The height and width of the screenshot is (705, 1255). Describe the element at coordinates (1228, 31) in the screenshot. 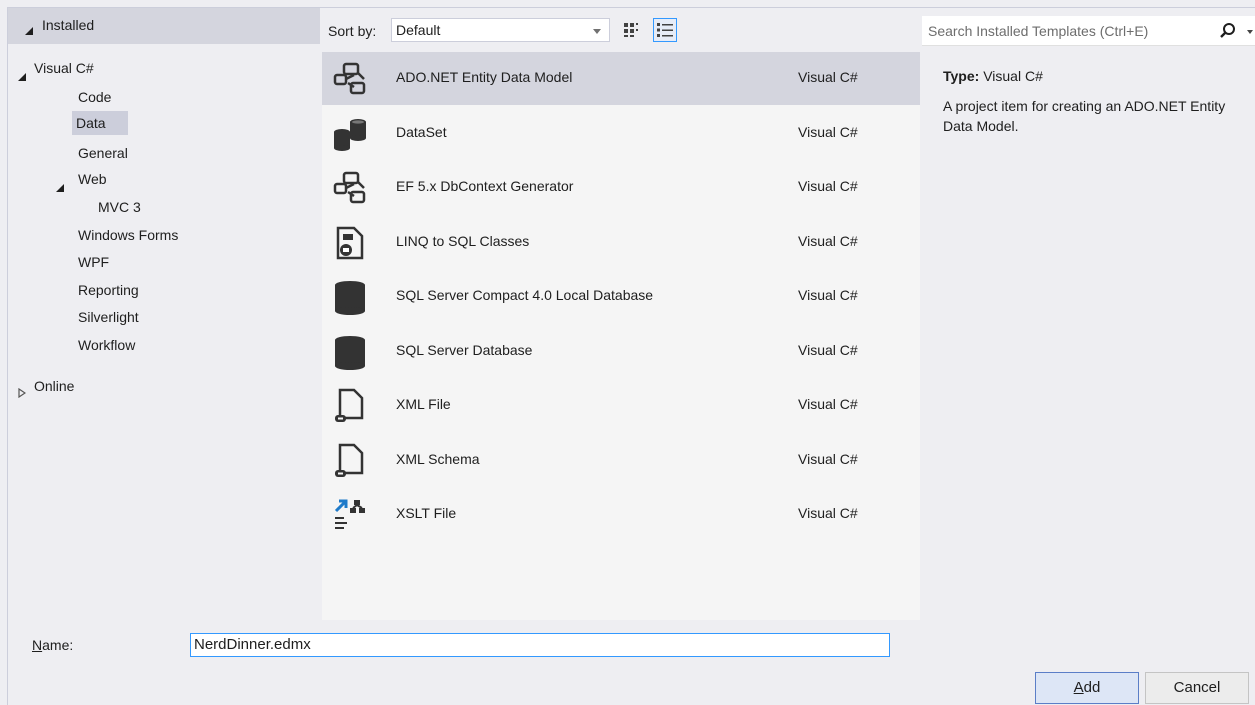

I see `search-icon` at that location.